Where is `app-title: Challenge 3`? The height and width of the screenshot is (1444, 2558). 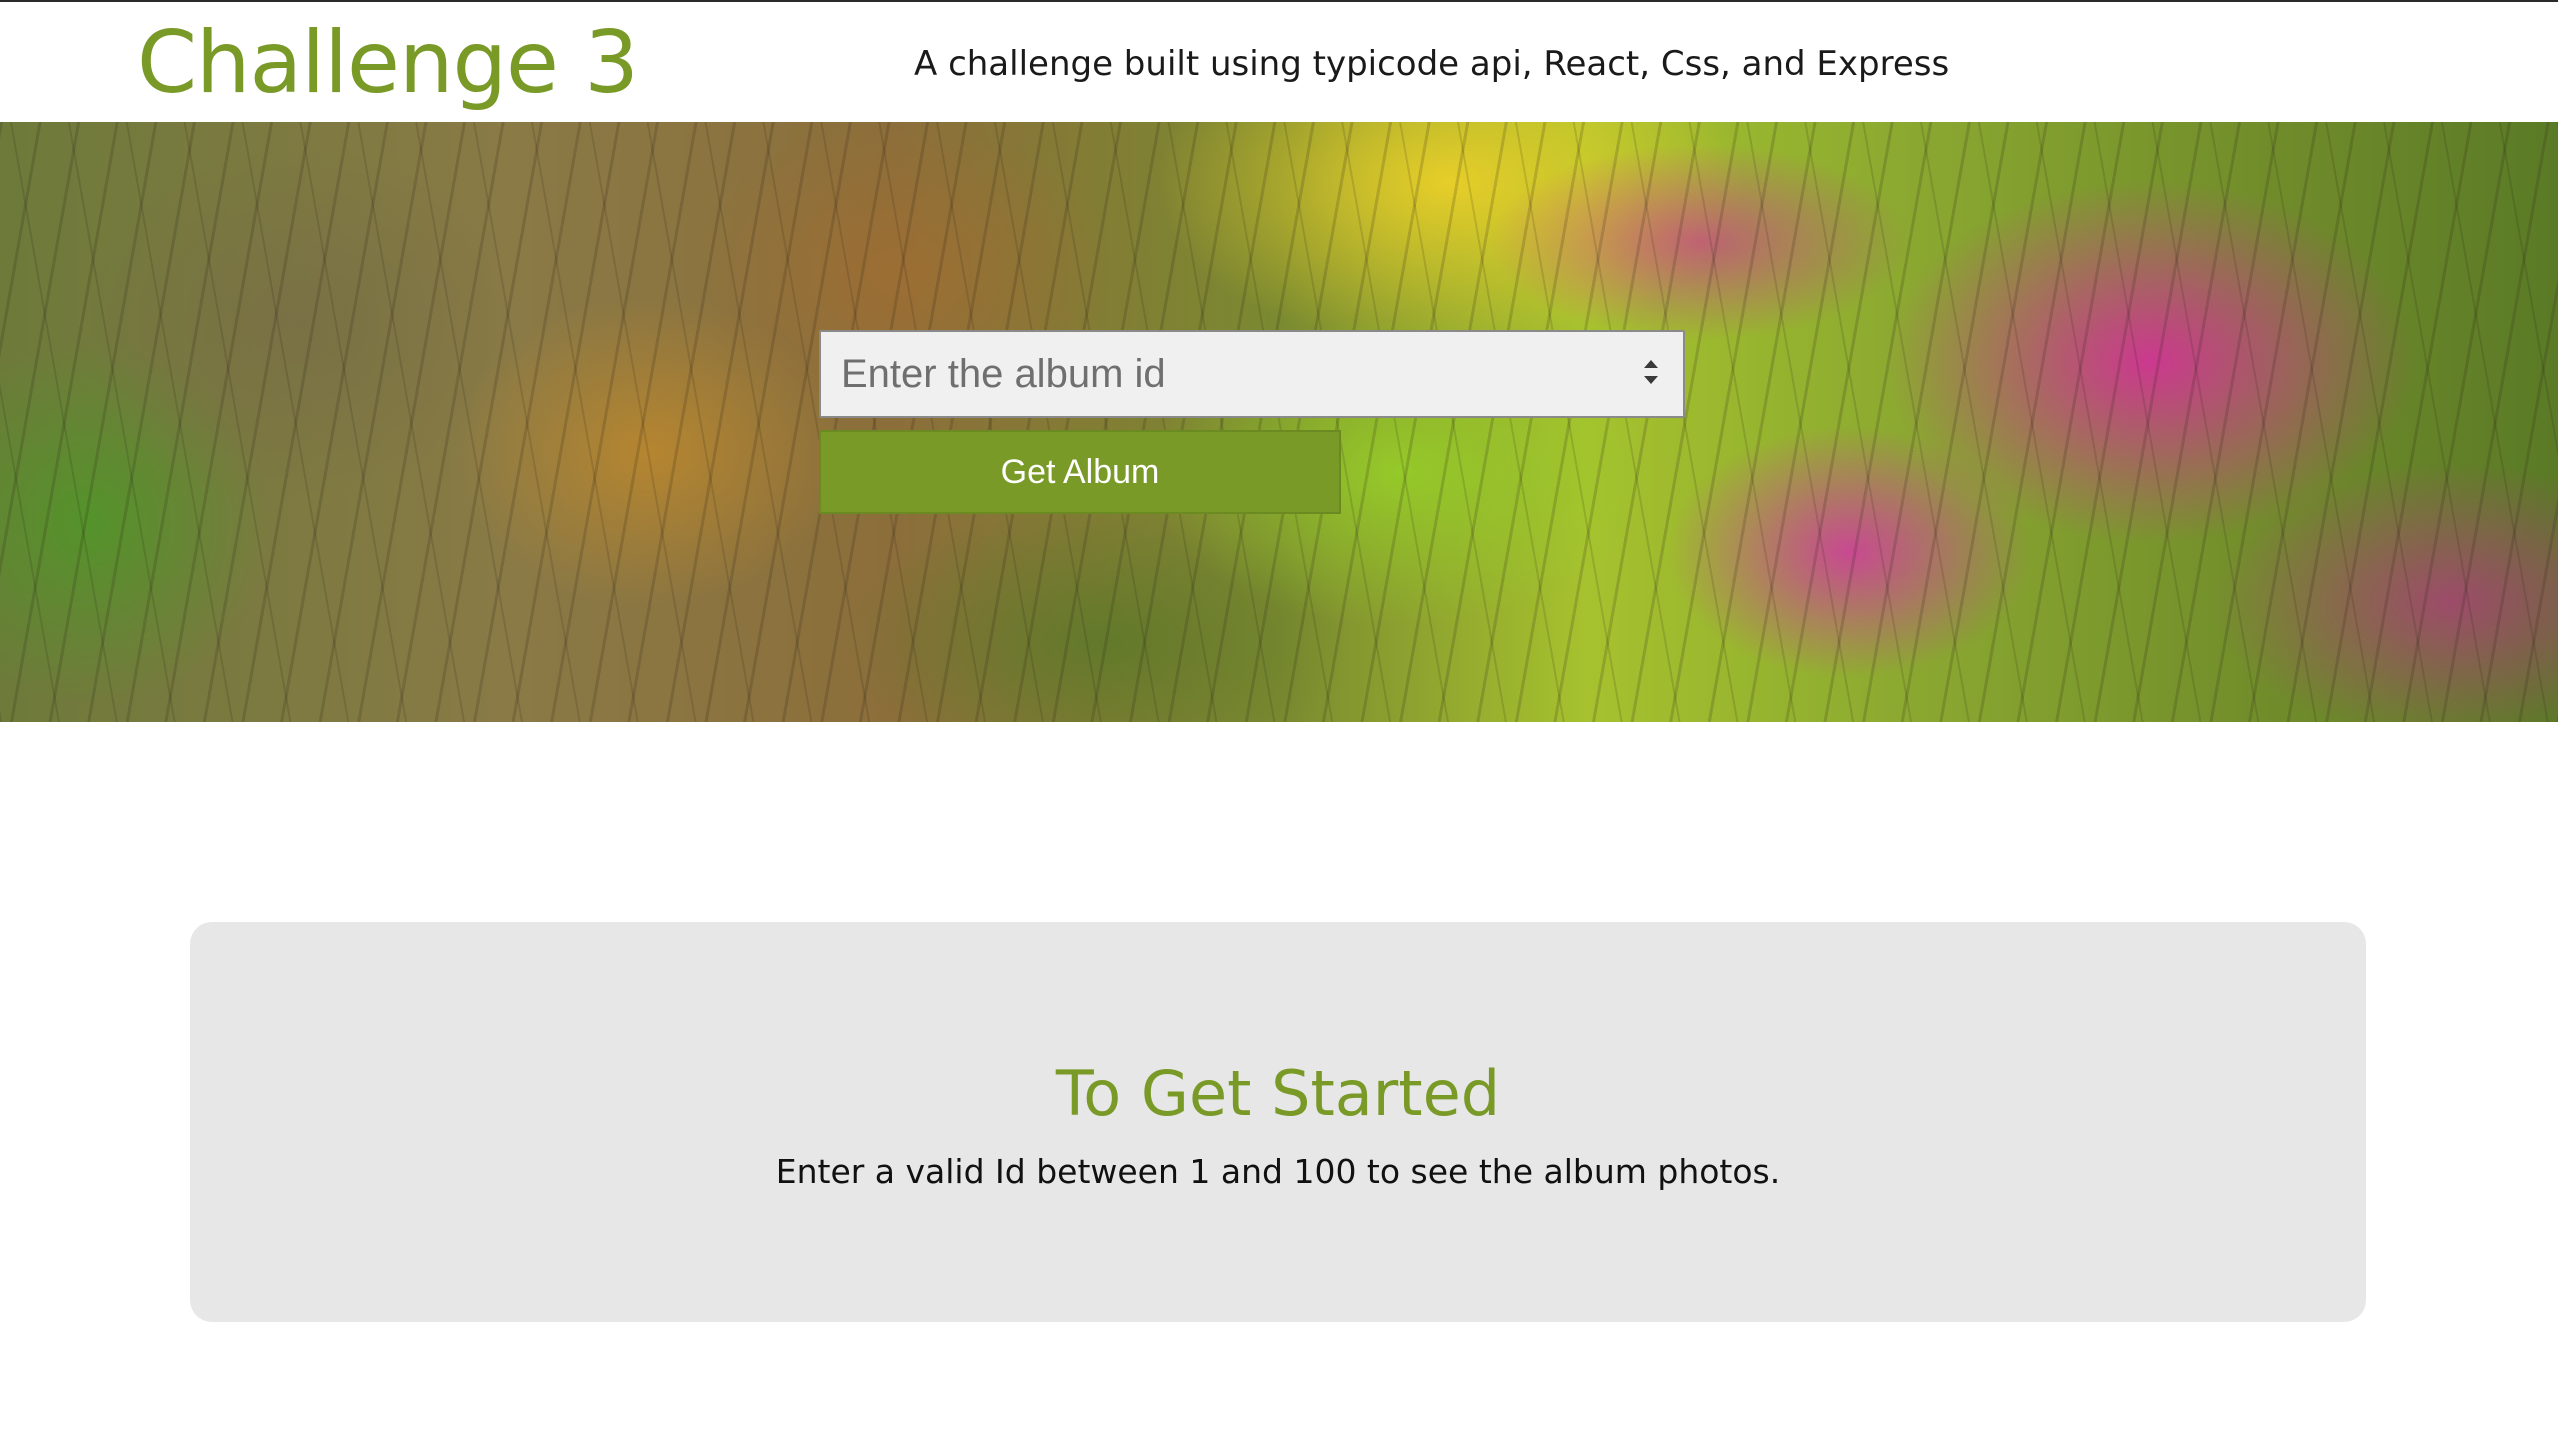
app-title: Challenge 3 is located at coordinates (388, 63).